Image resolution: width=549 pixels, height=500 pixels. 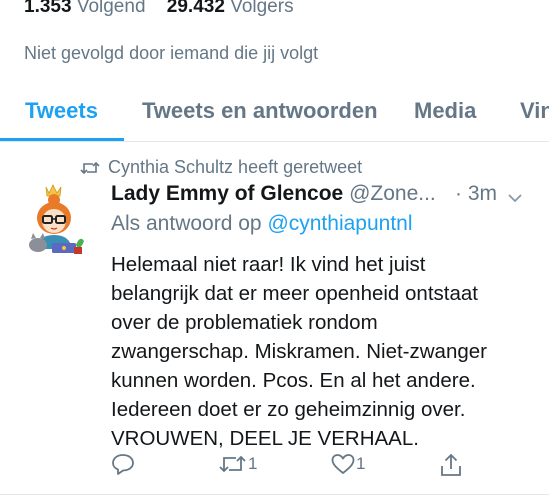 I want to click on tweet-text-line: VROUWEN, DEEL JE VERHAAL., so click(x=265, y=438).